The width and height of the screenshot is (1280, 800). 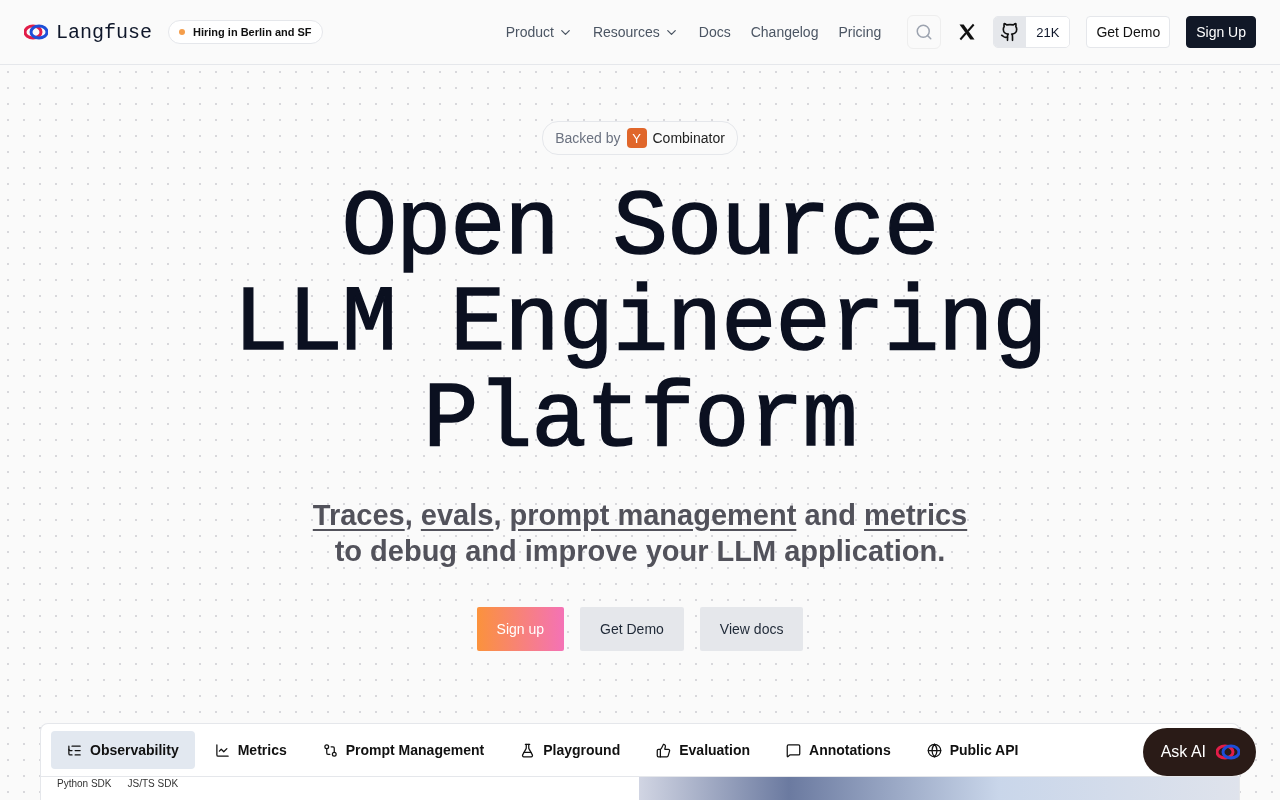 What do you see at coordinates (74, 750) in the screenshot?
I see `list-icon` at bounding box center [74, 750].